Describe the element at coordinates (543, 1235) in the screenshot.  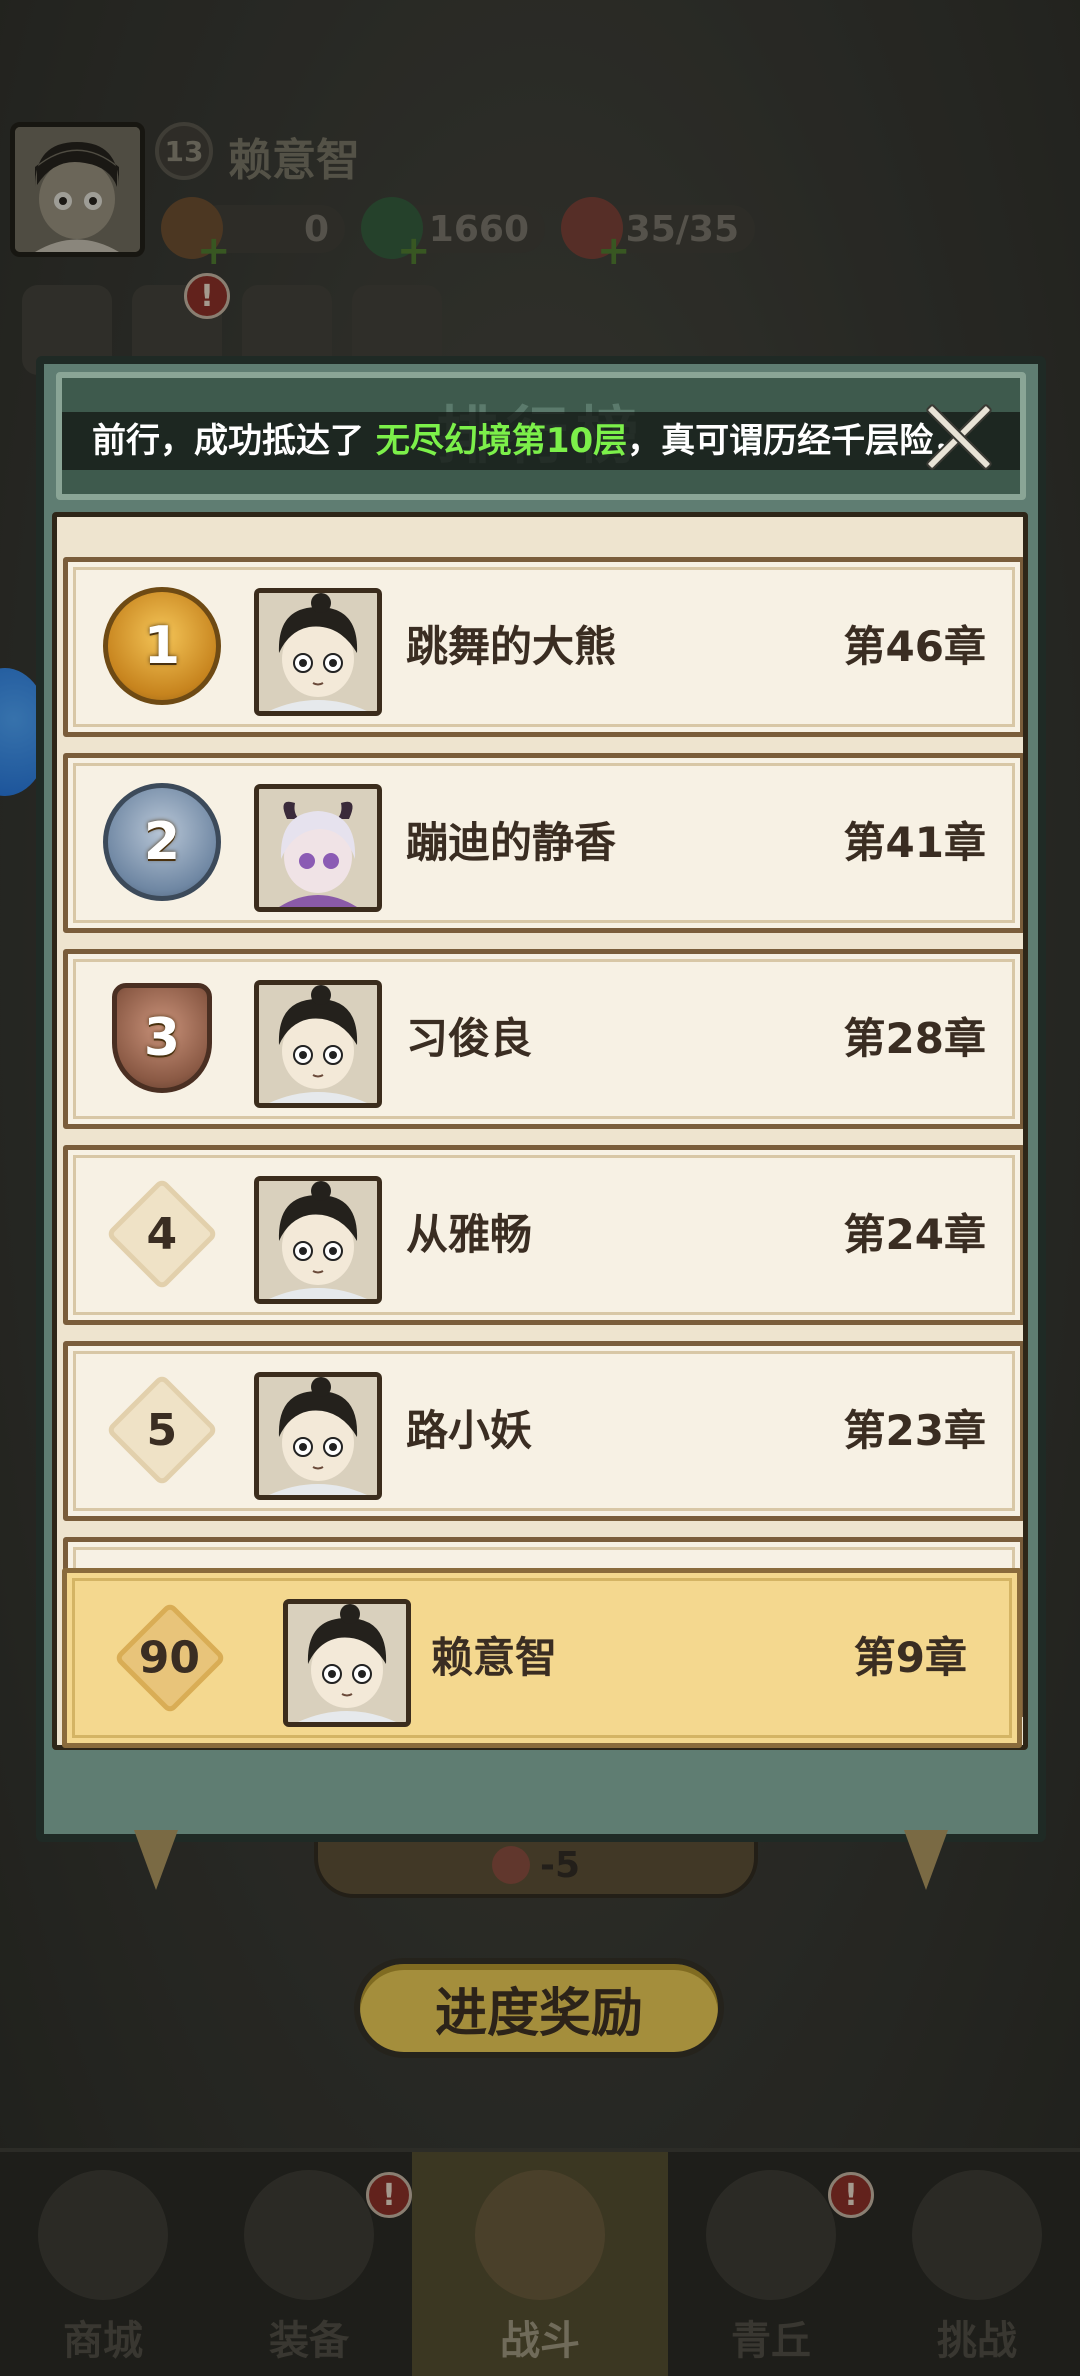
I see `leaderboard-row: 4 从雅畅 第24章` at that location.